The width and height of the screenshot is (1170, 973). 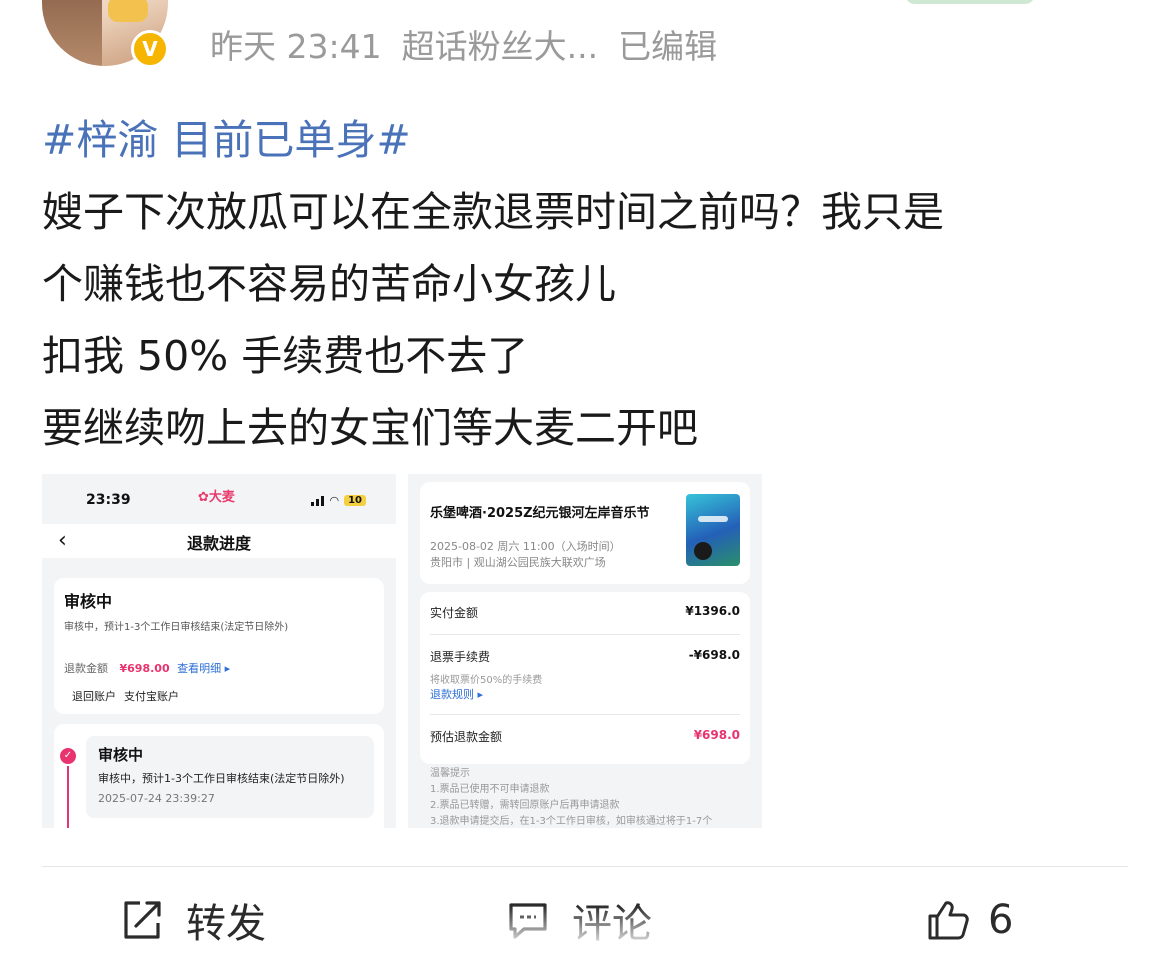 I want to click on brand-name: 大麦, so click(x=221, y=497).